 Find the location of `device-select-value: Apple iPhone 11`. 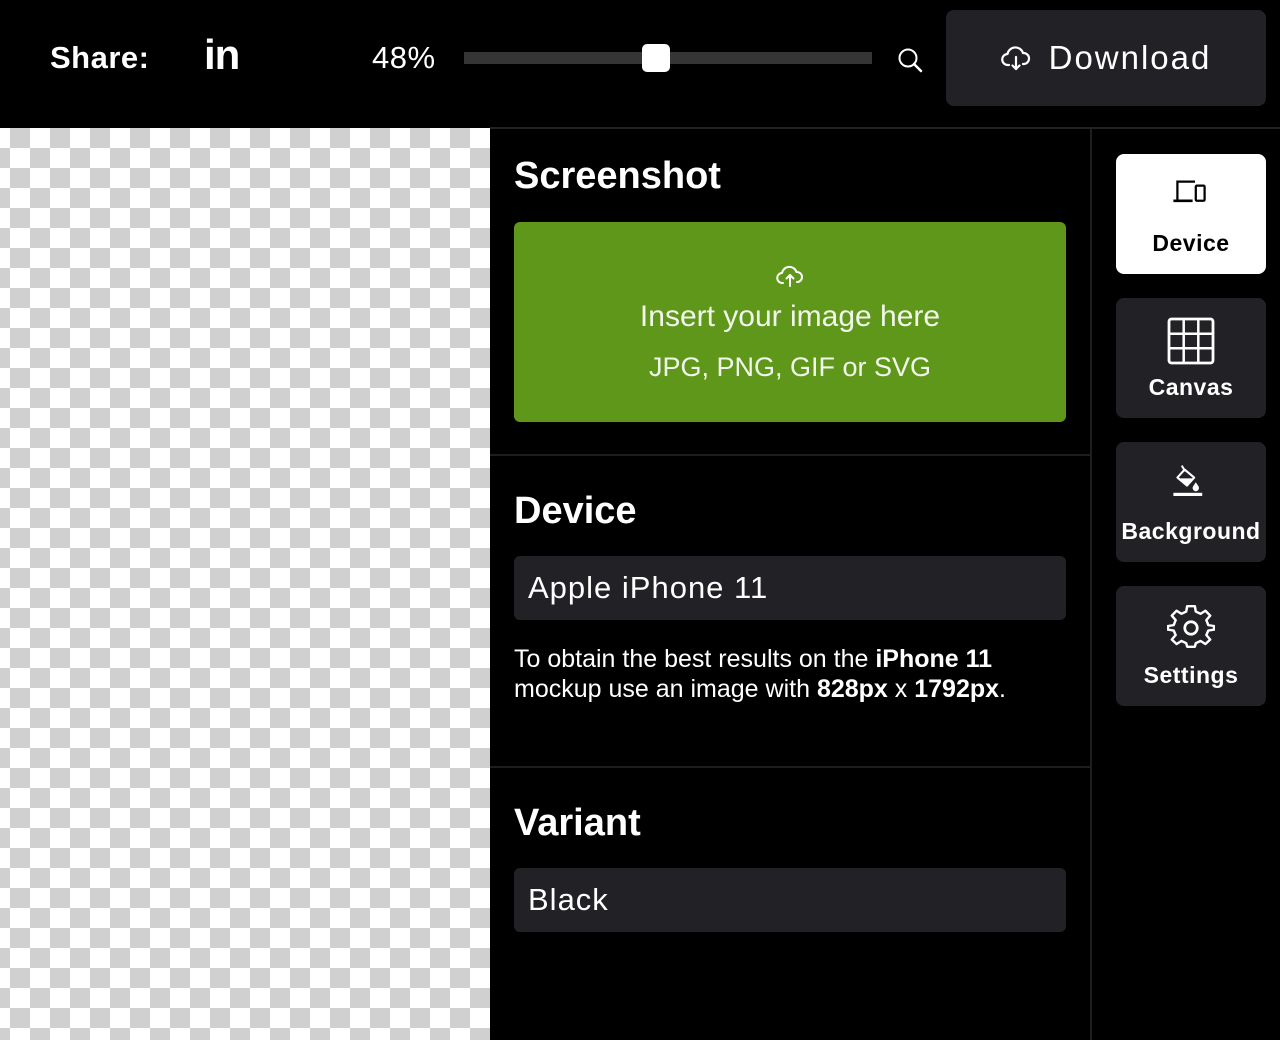

device-select-value: Apple iPhone 11 is located at coordinates (648, 587).